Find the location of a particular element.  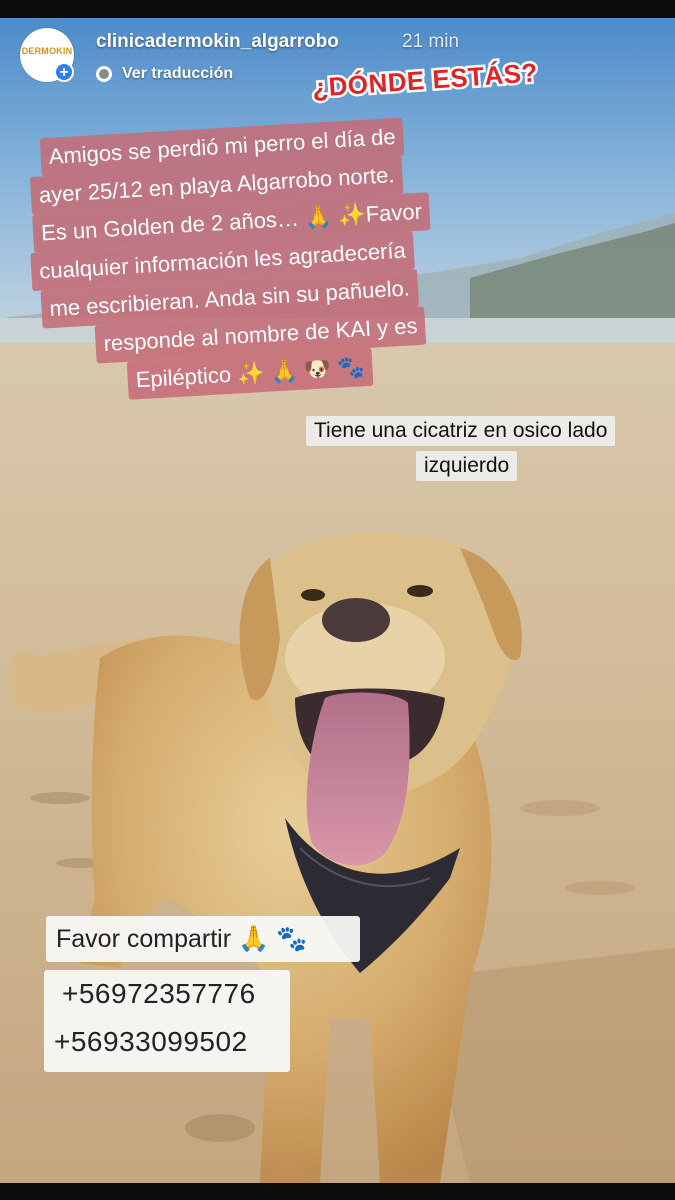

share-request: Favor compartir 🙏 🐾 is located at coordinates (203, 939).